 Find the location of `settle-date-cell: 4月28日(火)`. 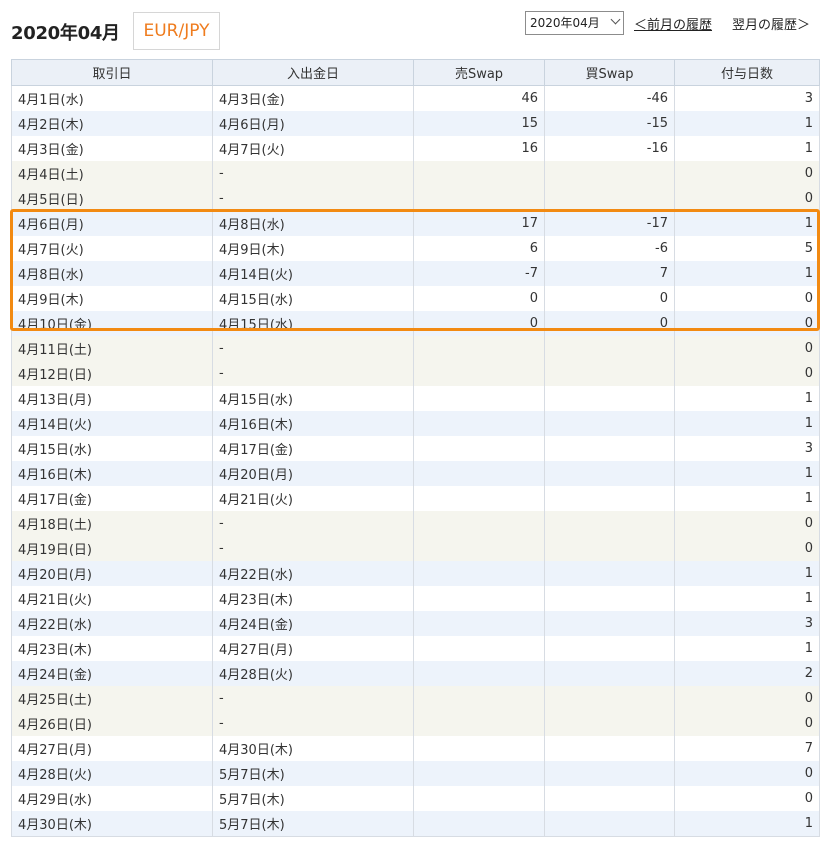

settle-date-cell: 4月28日(火) is located at coordinates (313, 673).